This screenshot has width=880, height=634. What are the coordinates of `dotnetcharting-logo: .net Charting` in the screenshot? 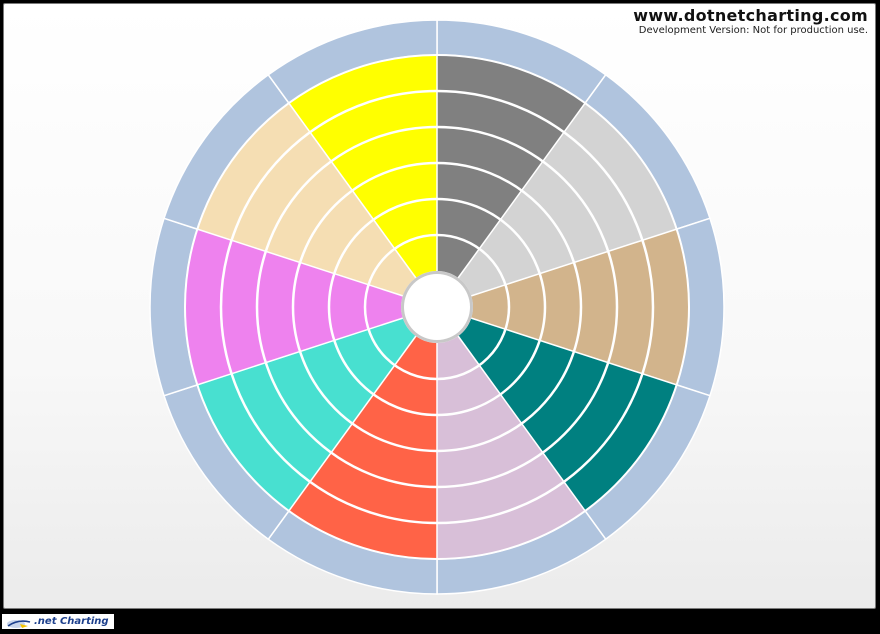 It's located at (58, 621).